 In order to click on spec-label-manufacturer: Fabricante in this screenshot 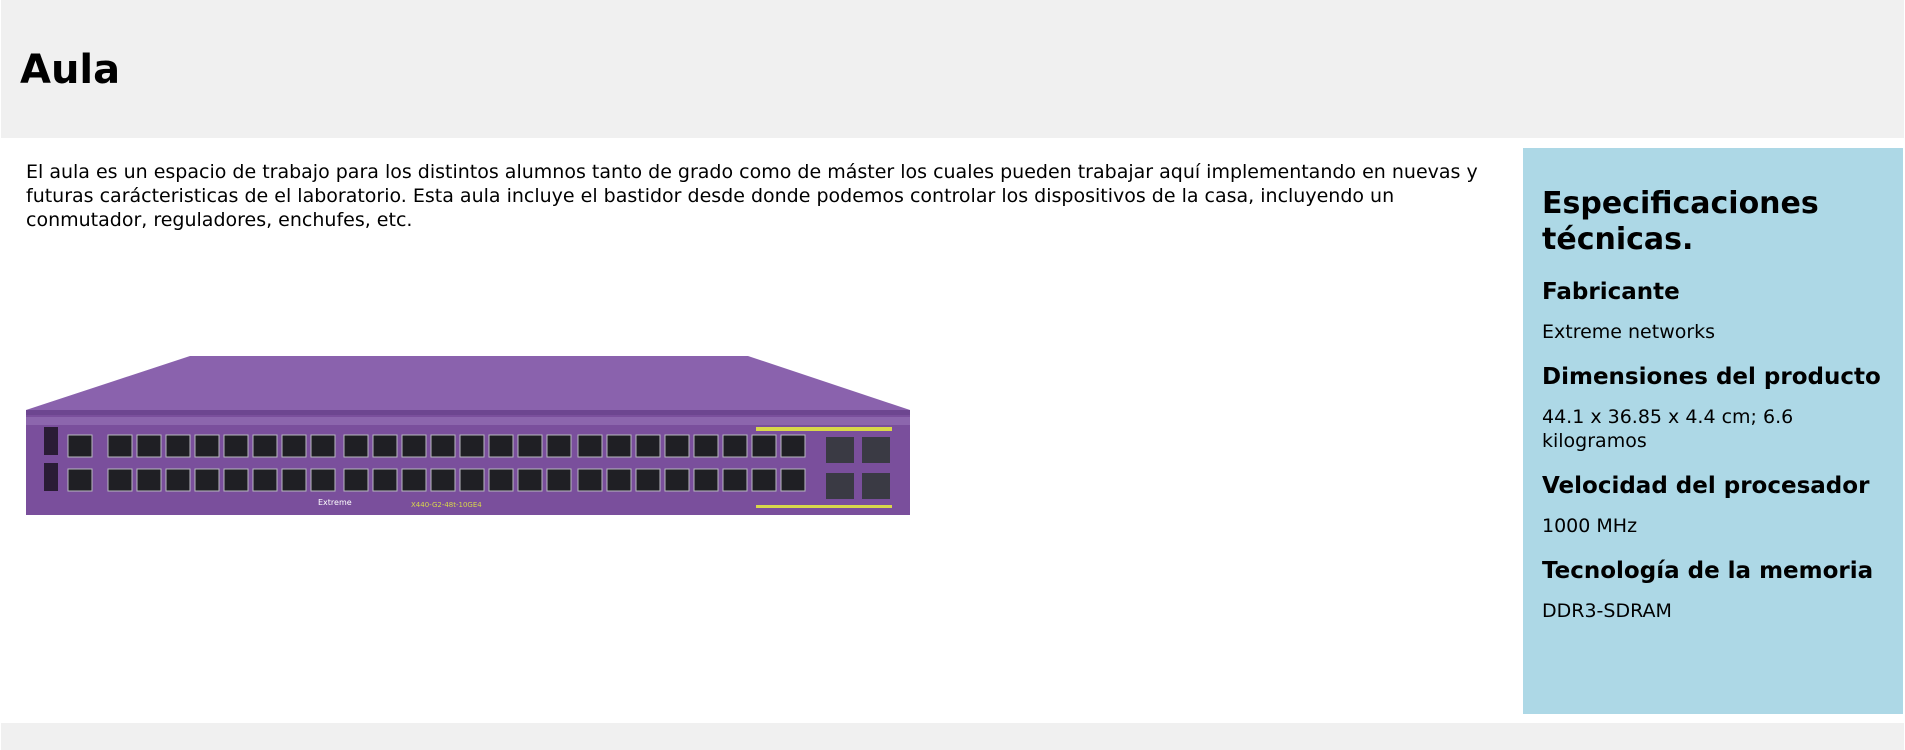, I will do `click(1611, 292)`.